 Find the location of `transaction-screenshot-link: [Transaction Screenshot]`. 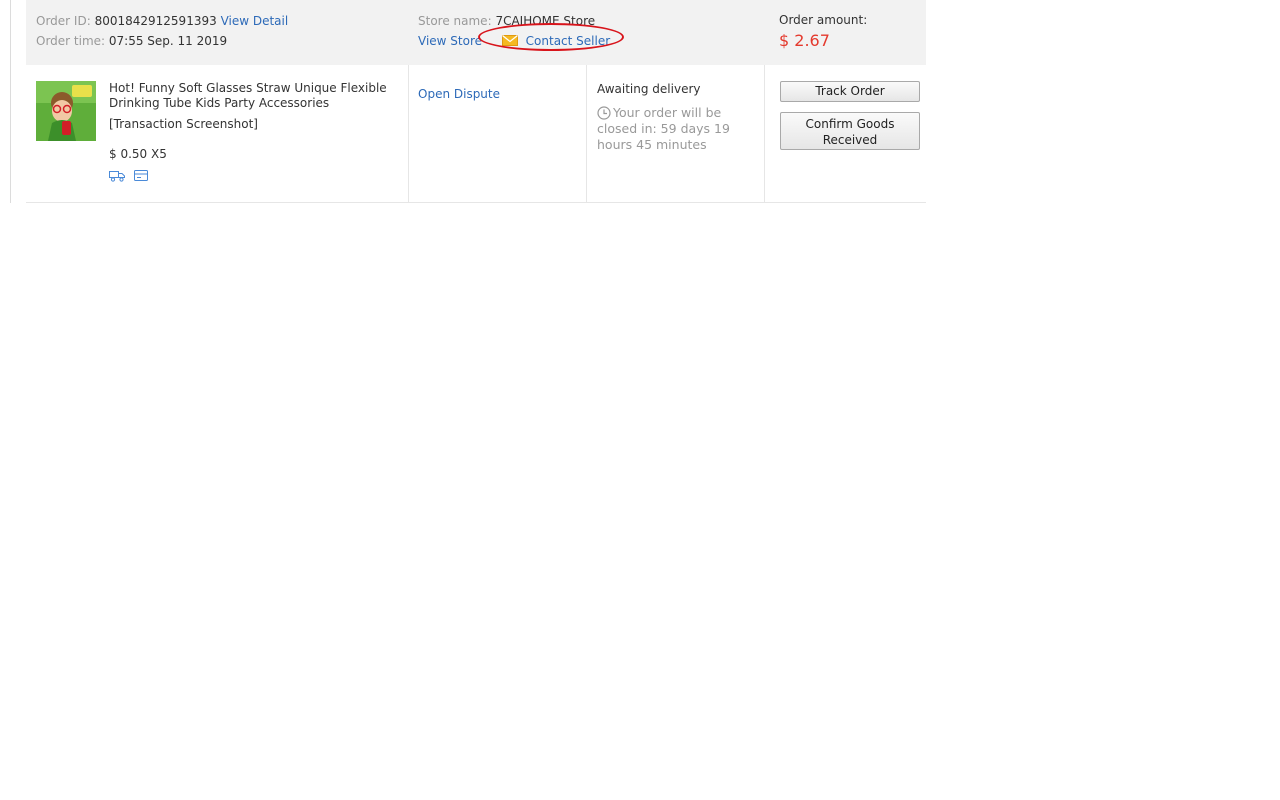

transaction-screenshot-link: [Transaction Screenshot] is located at coordinates (183, 124).